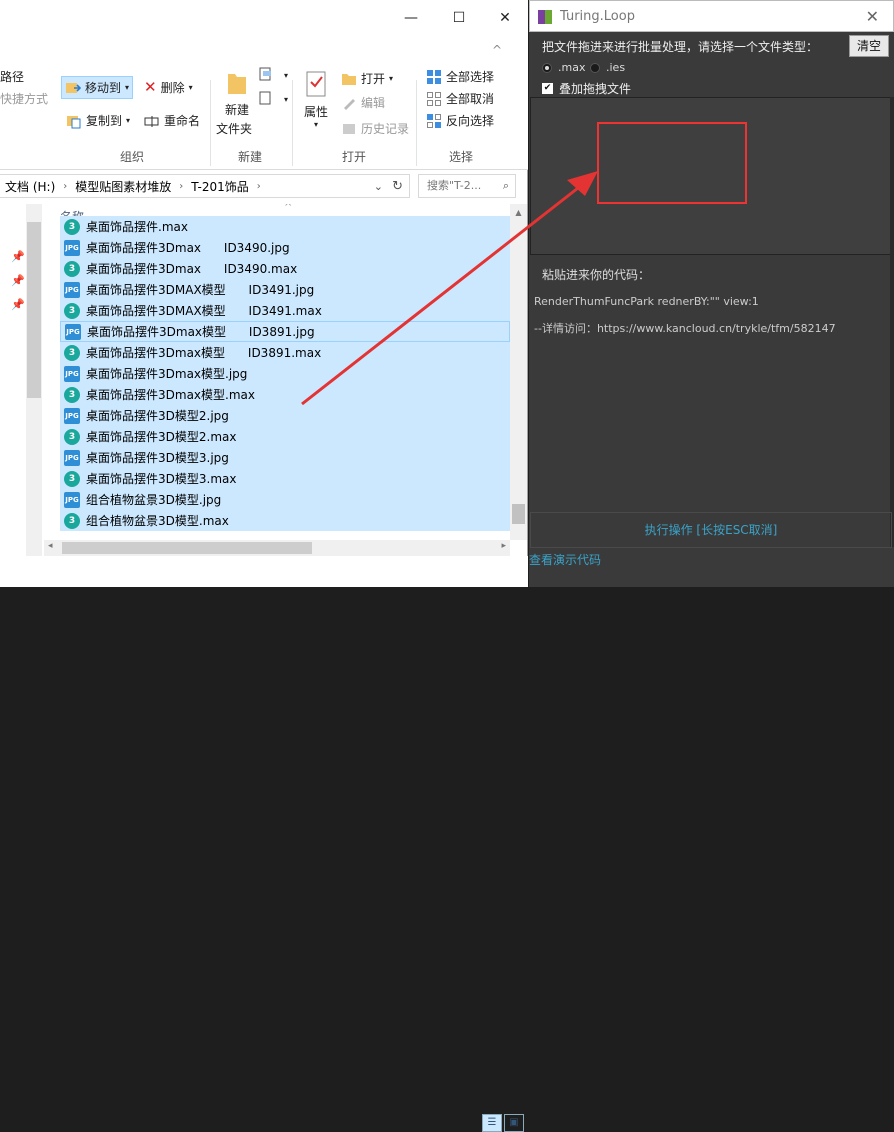 The height and width of the screenshot is (1132, 894). Describe the element at coordinates (354, 157) in the screenshot. I see `group-label-open: 打开` at that location.